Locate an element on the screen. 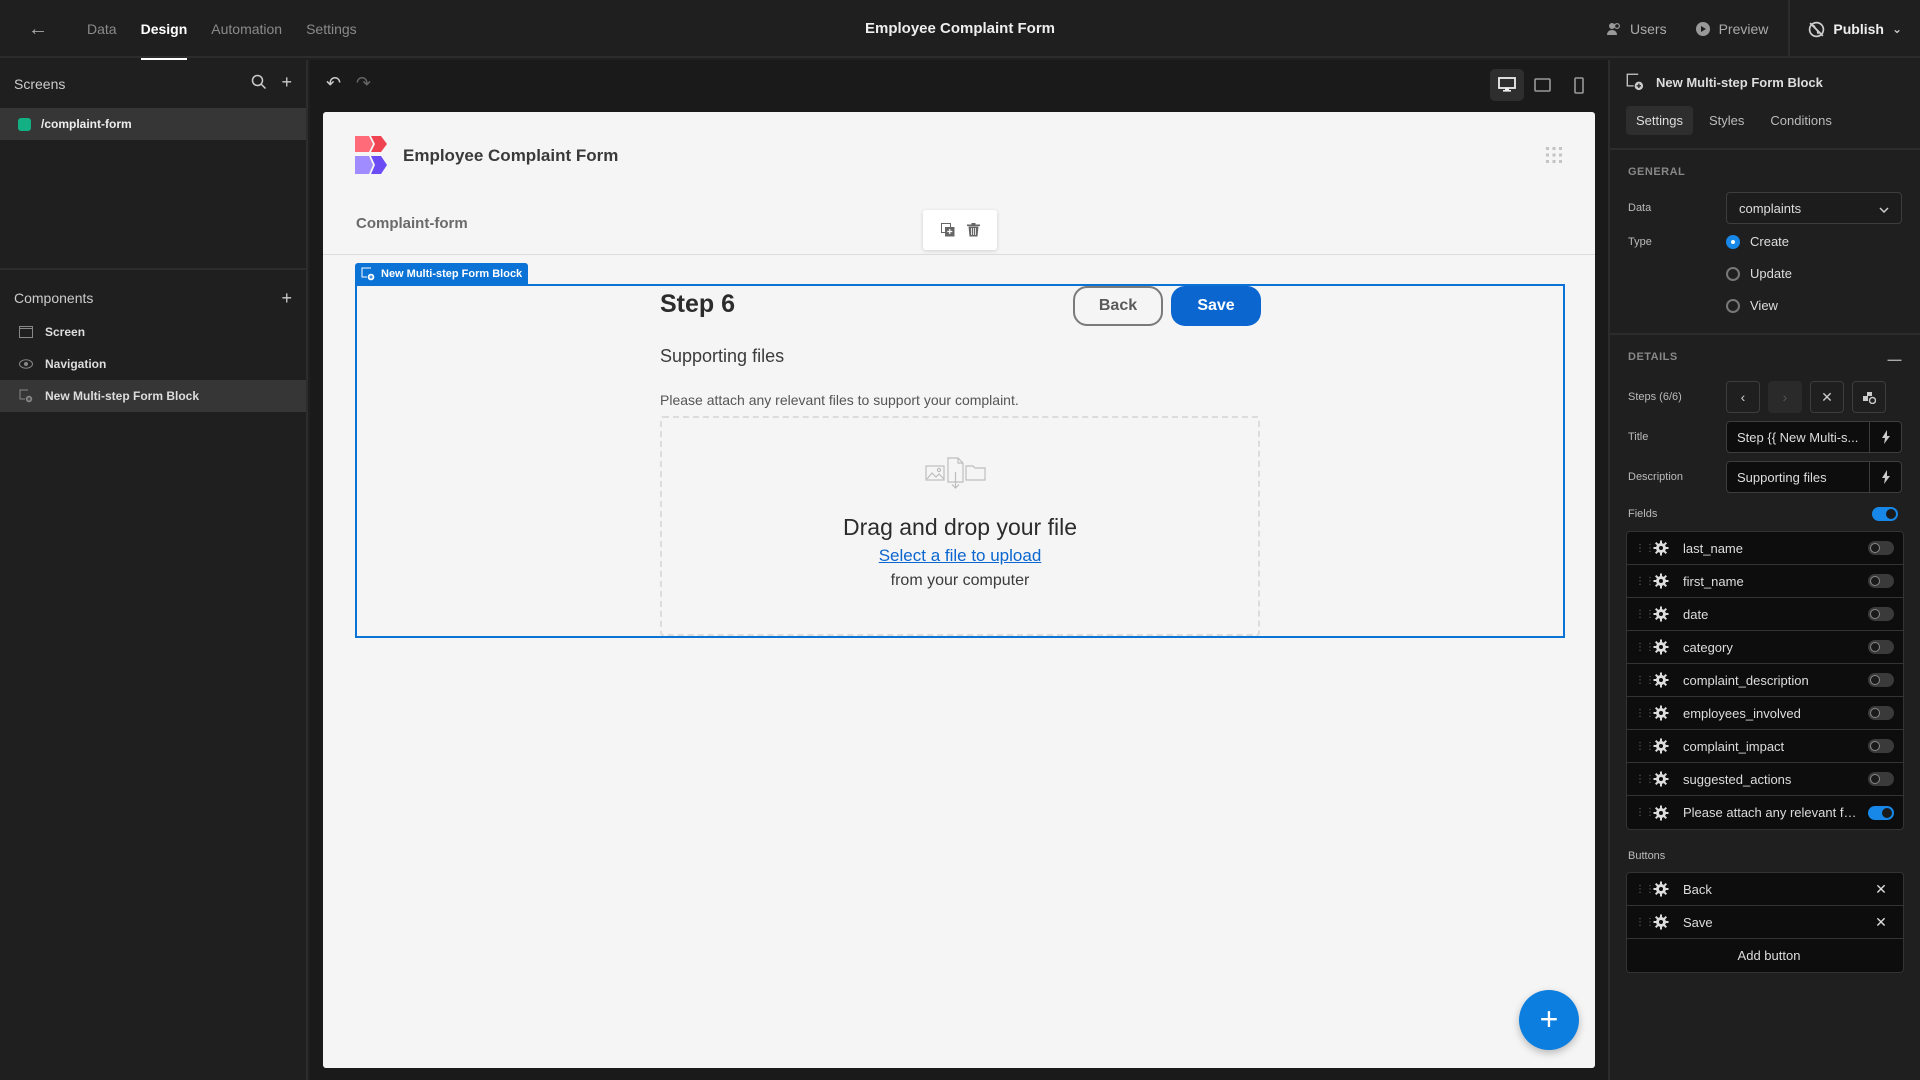 The image size is (1920, 1080). collapse-icon: — is located at coordinates (1895, 359).